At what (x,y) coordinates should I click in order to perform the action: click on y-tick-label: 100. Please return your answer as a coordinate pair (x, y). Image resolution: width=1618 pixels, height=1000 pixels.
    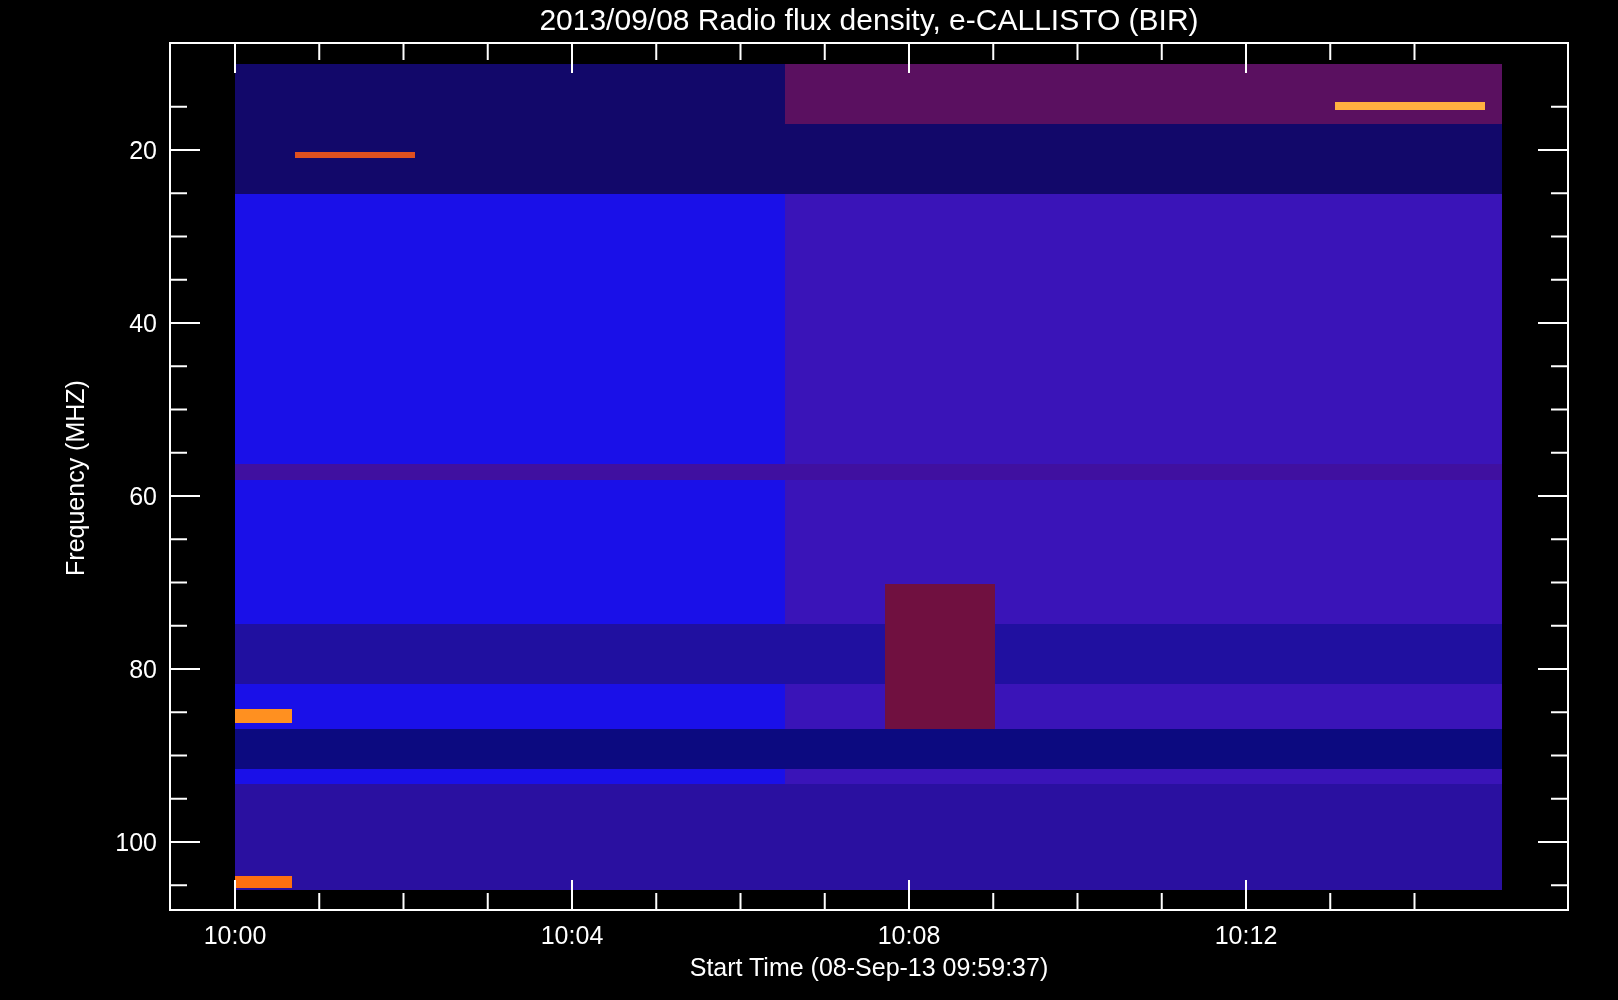
    Looking at the image, I should click on (136, 842).